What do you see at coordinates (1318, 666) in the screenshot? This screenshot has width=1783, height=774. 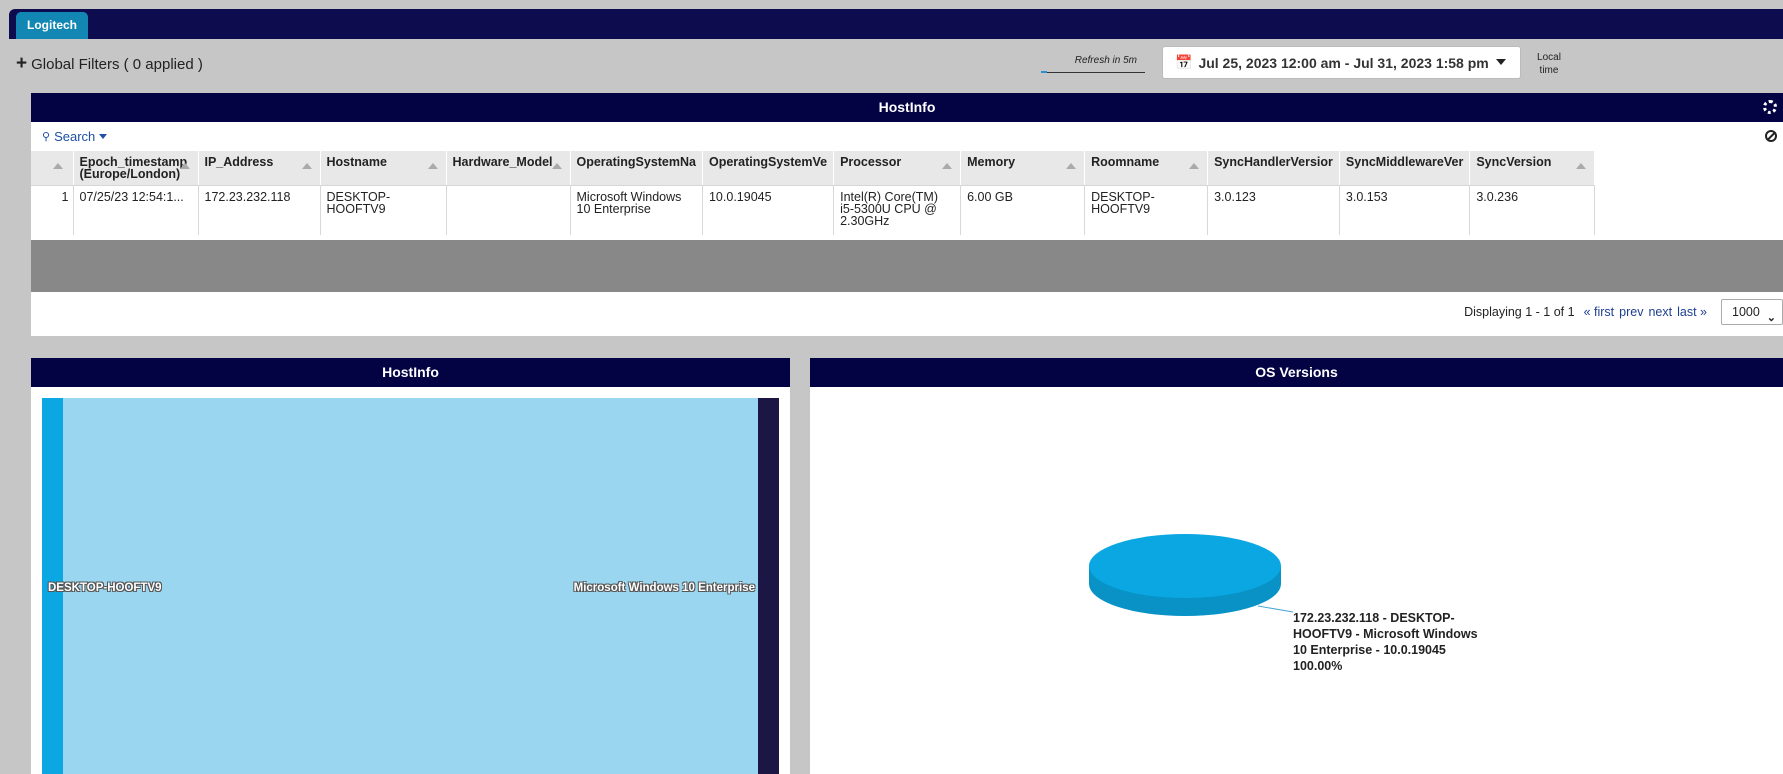 I see `pie-label-line: 100.00%` at bounding box center [1318, 666].